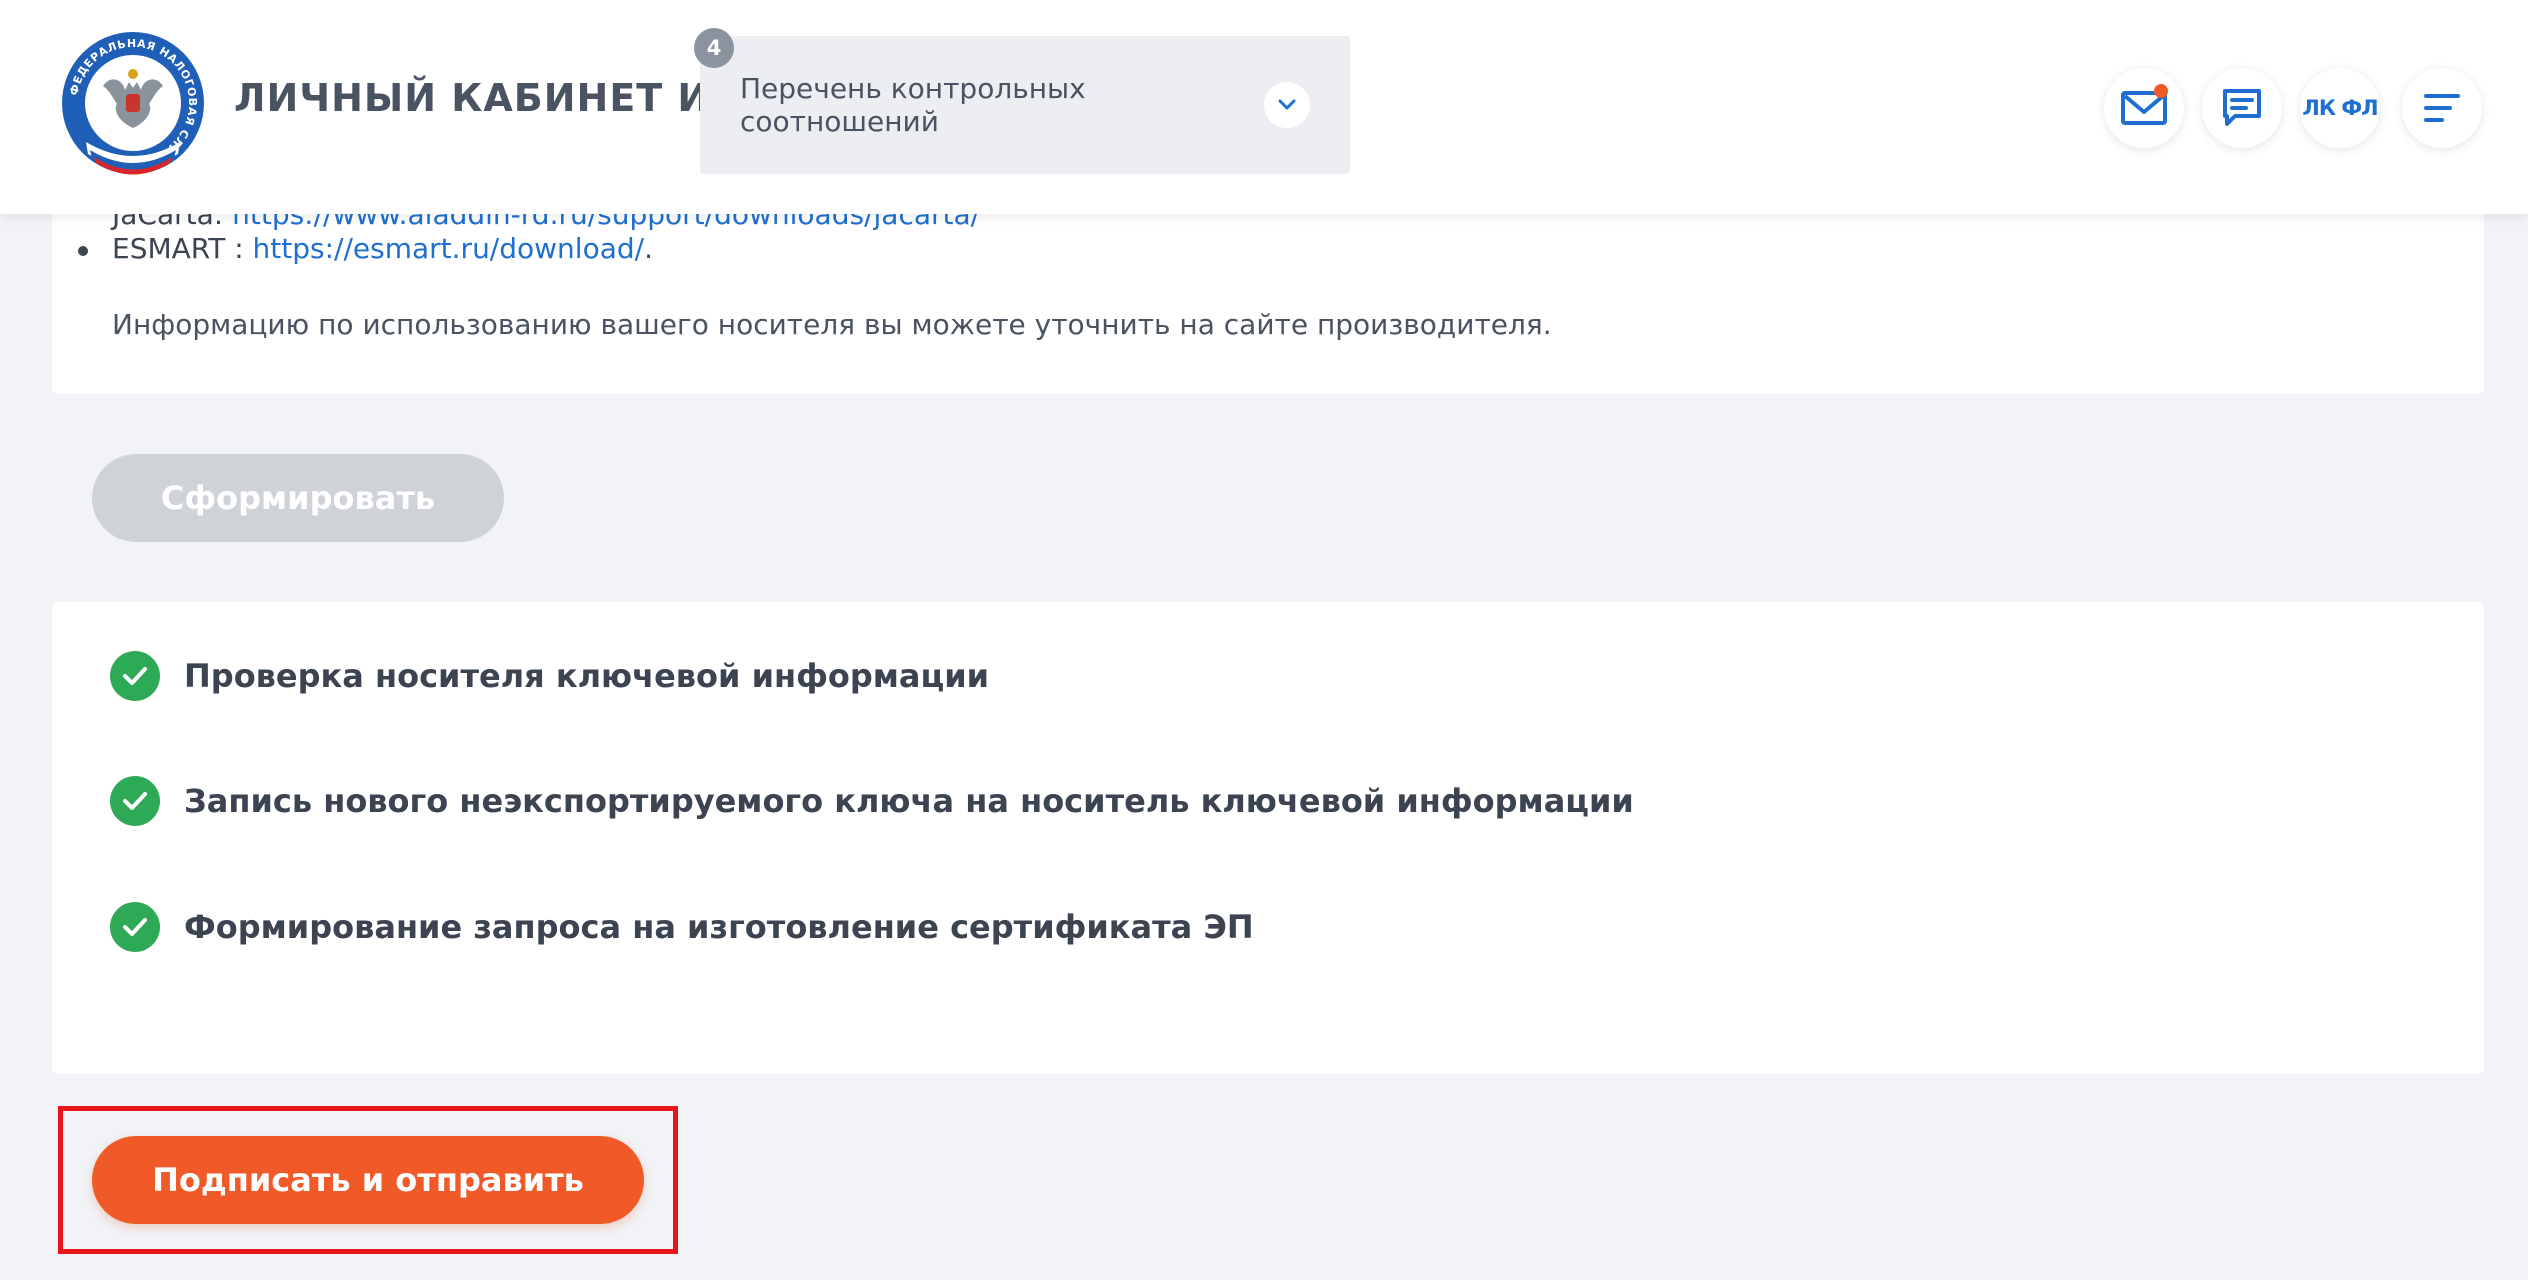 The height and width of the screenshot is (1280, 2528). I want to click on select-count-badge: 4, so click(714, 48).